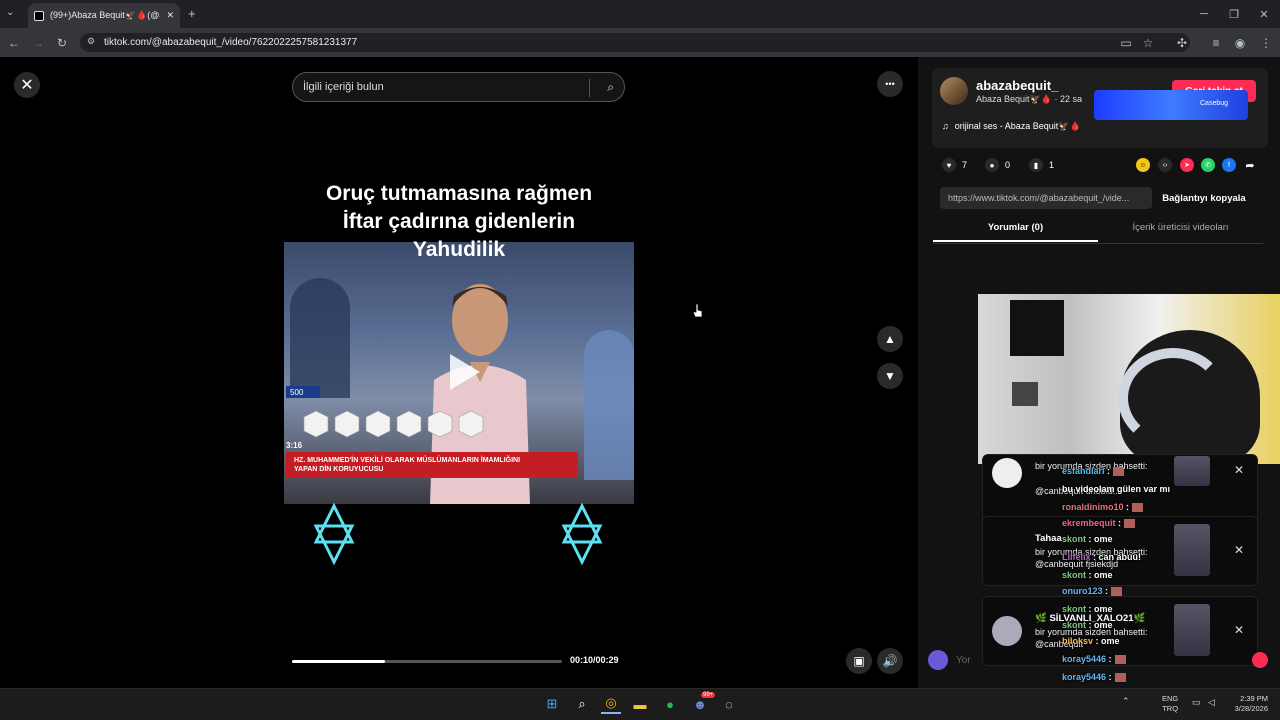 The image size is (1280, 720). Describe the element at coordinates (192, 13) in the screenshot. I see `new-tab-button: +` at that location.